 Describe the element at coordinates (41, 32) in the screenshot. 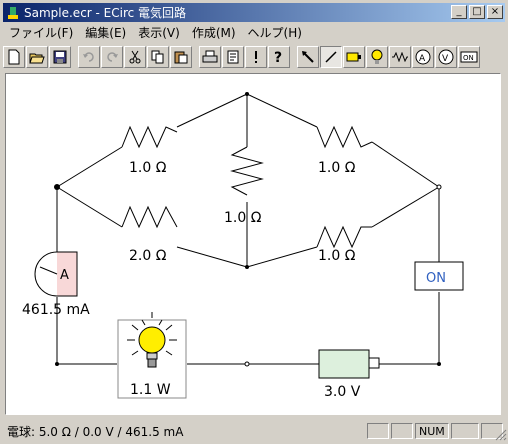

I see `menu-file: ファイル(F)` at that location.